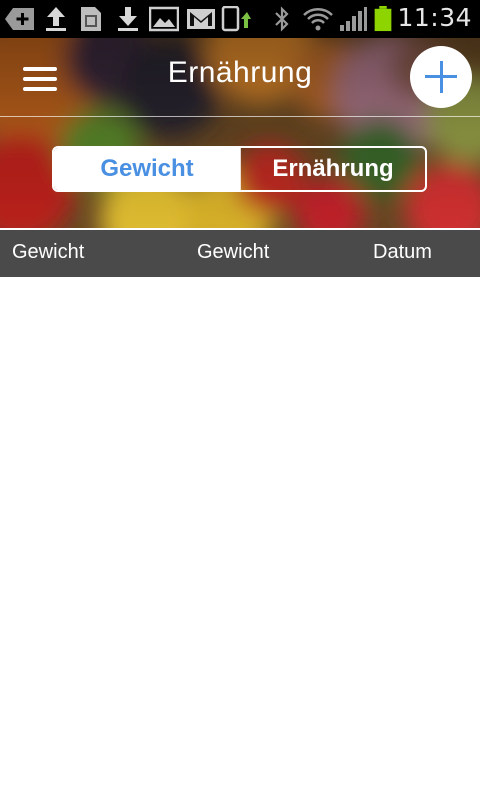 The height and width of the screenshot is (800, 480). What do you see at coordinates (91, 19) in the screenshot?
I see `sim-card-icon` at bounding box center [91, 19].